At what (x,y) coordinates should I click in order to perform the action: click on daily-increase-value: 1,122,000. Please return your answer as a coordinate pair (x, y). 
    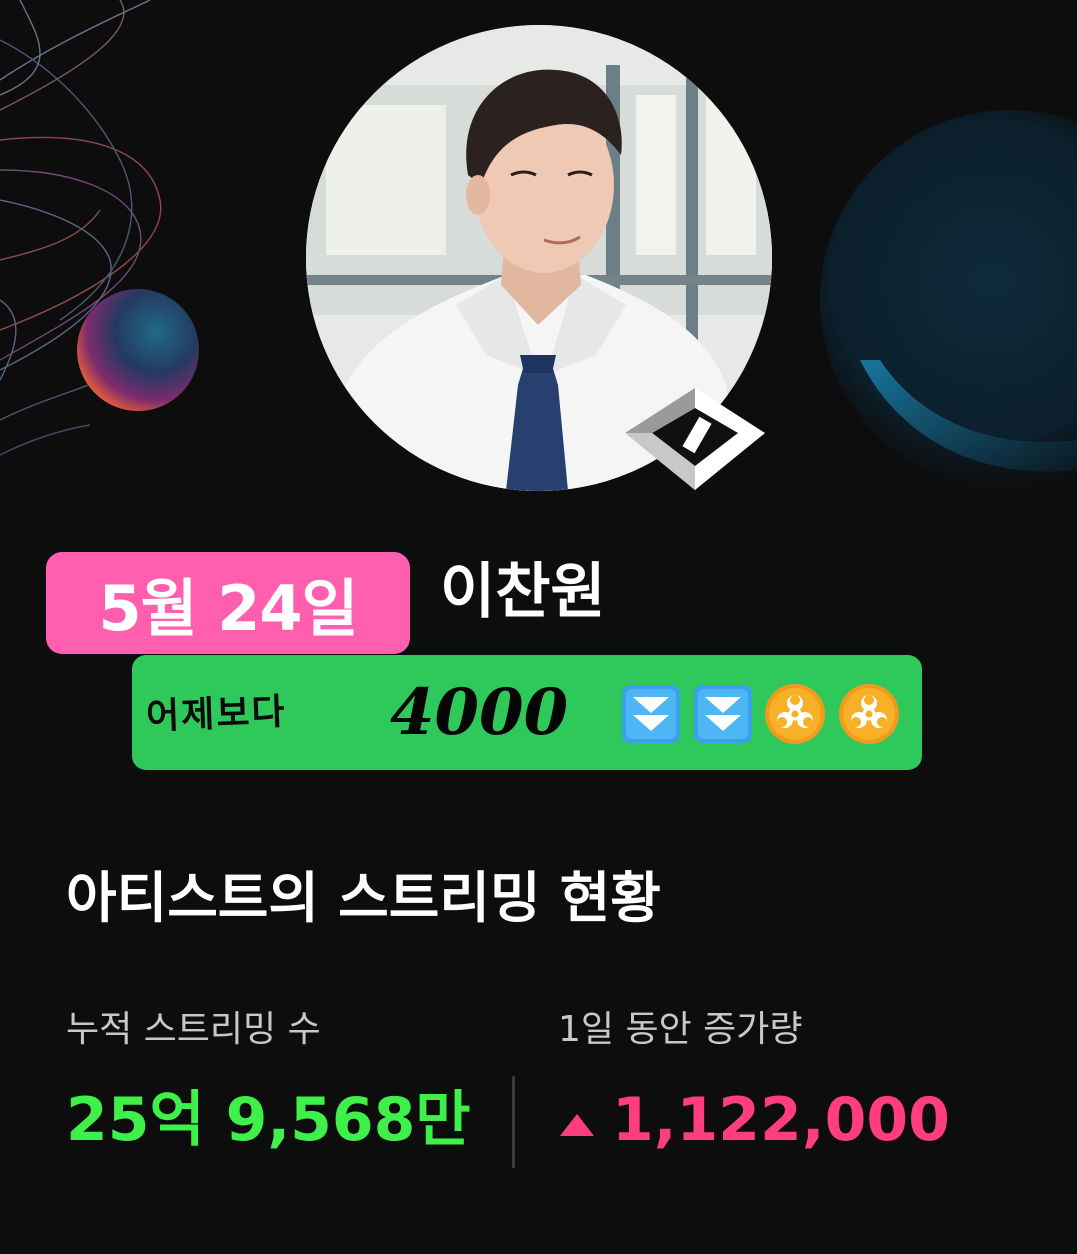
    Looking at the image, I should click on (781, 1120).